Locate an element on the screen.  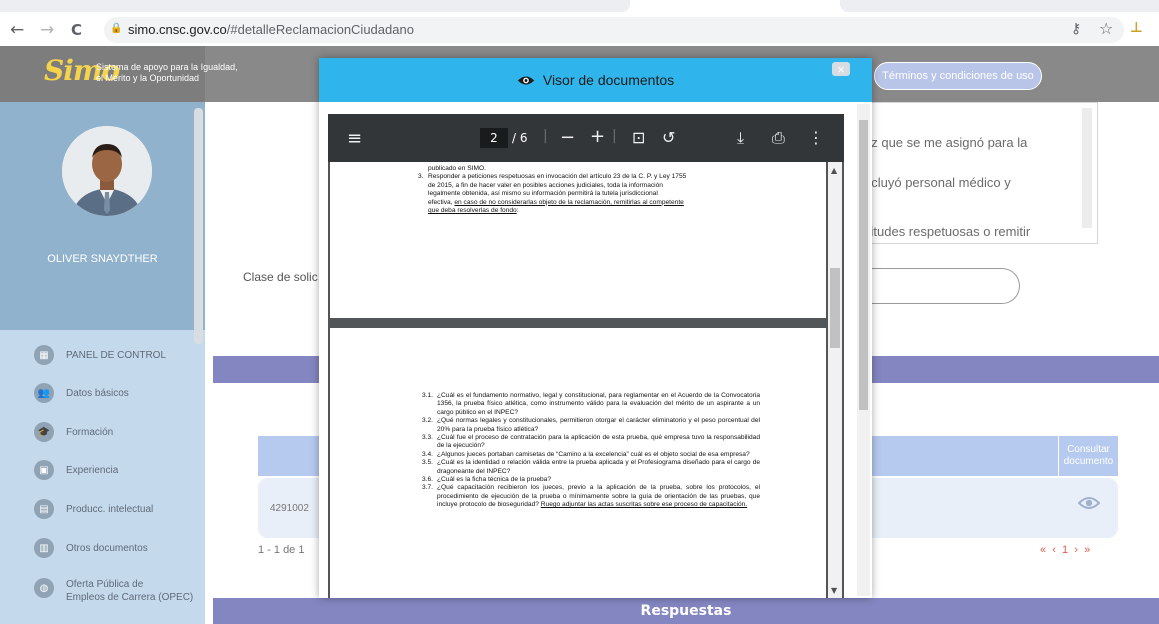
paging-summary: 1 - 1 de 1 is located at coordinates (281, 550).